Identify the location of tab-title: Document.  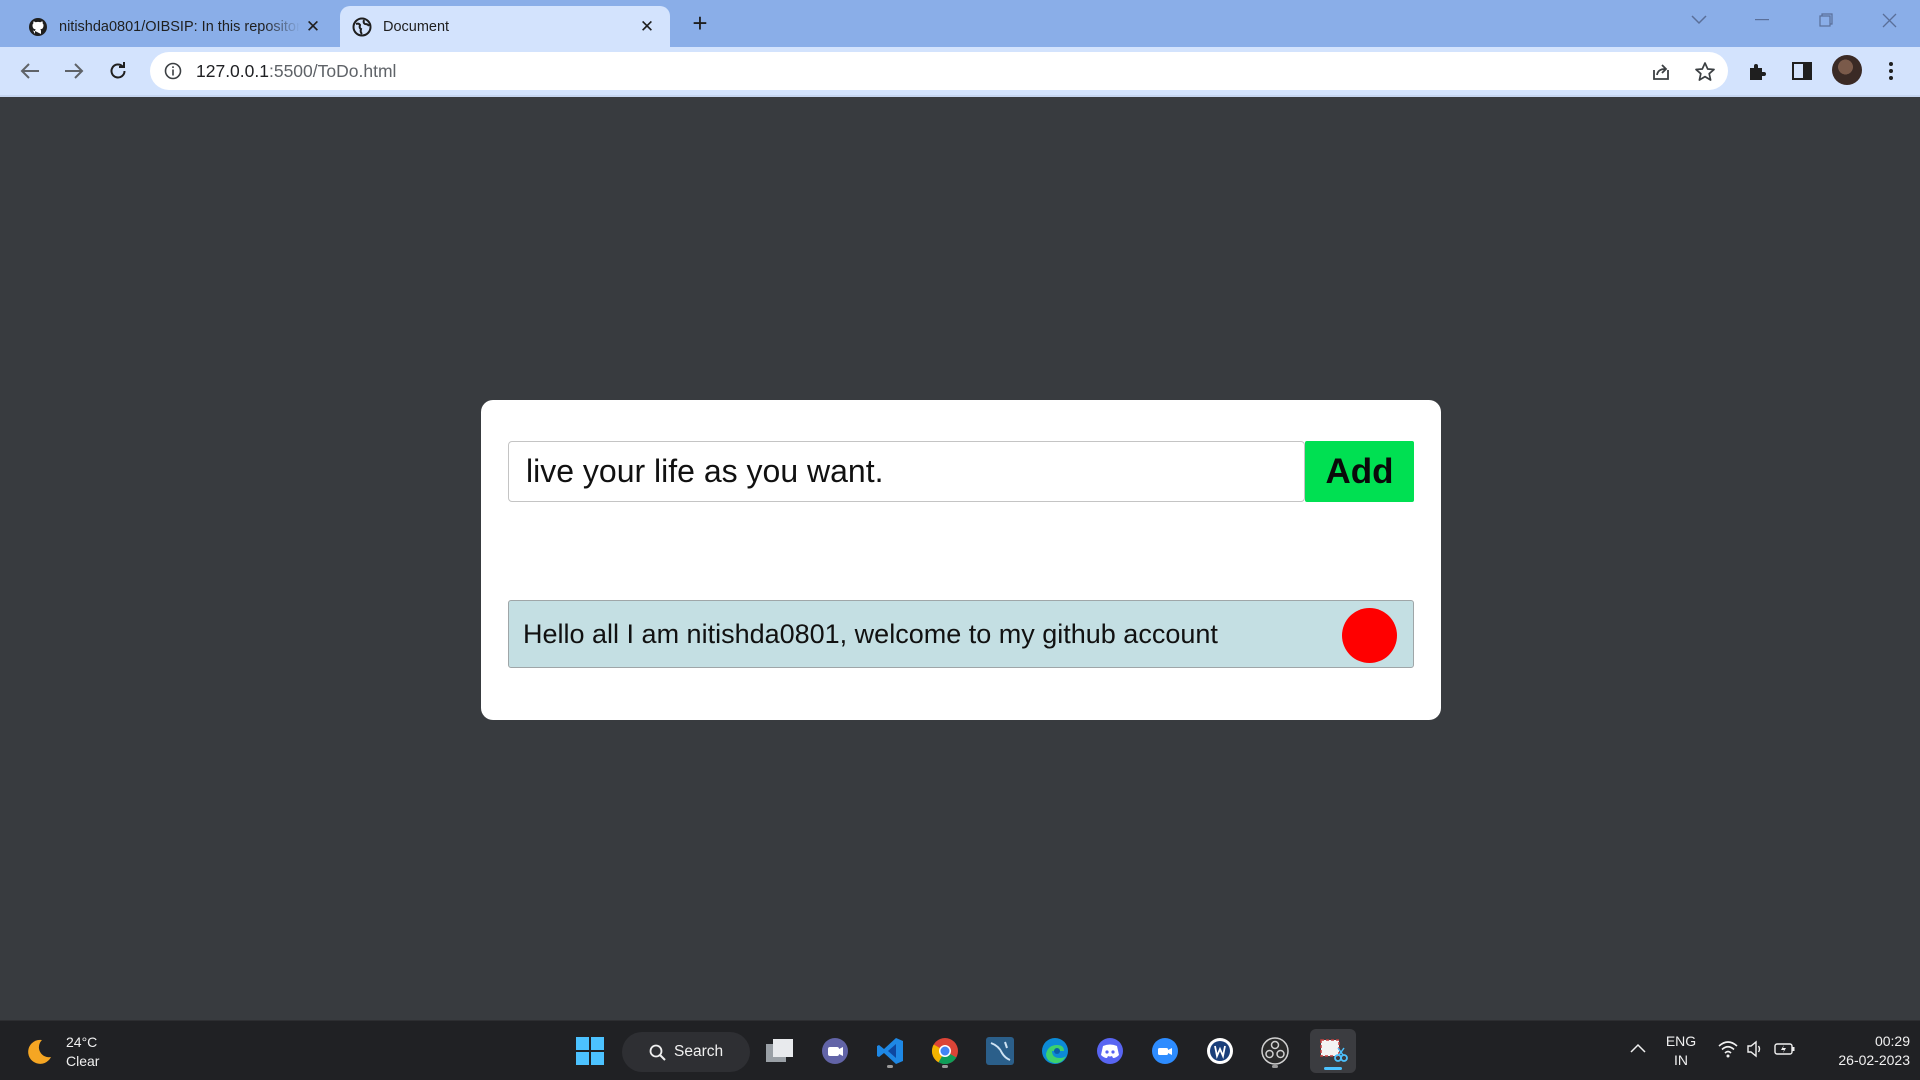
(416, 26).